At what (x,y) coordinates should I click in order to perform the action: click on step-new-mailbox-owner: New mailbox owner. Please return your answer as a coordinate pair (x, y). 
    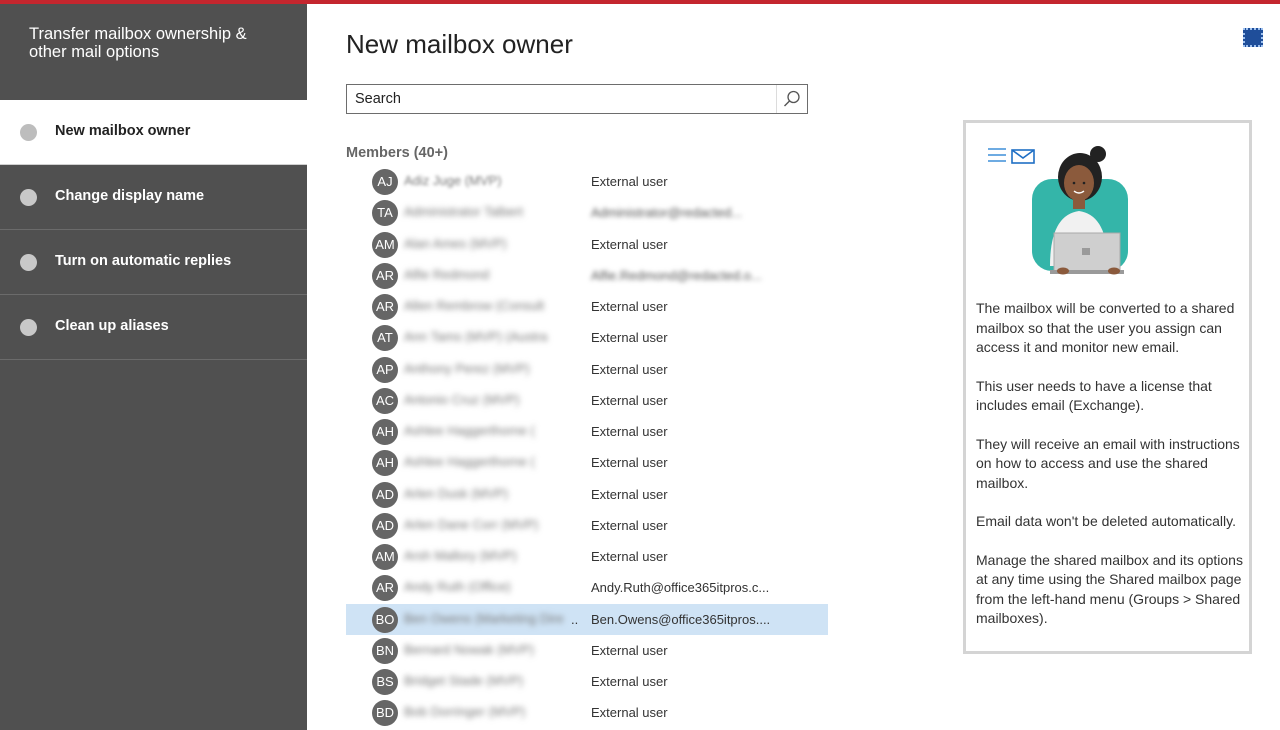
    Looking at the image, I should click on (153, 132).